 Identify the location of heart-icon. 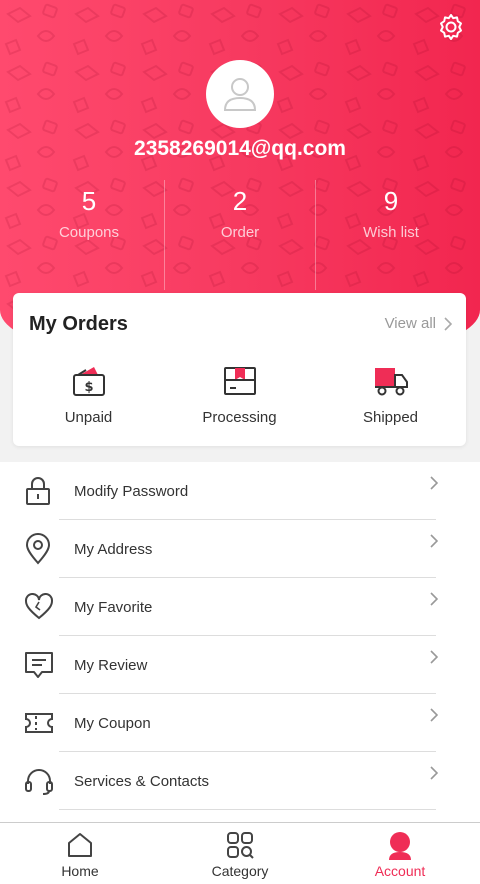
(39, 606).